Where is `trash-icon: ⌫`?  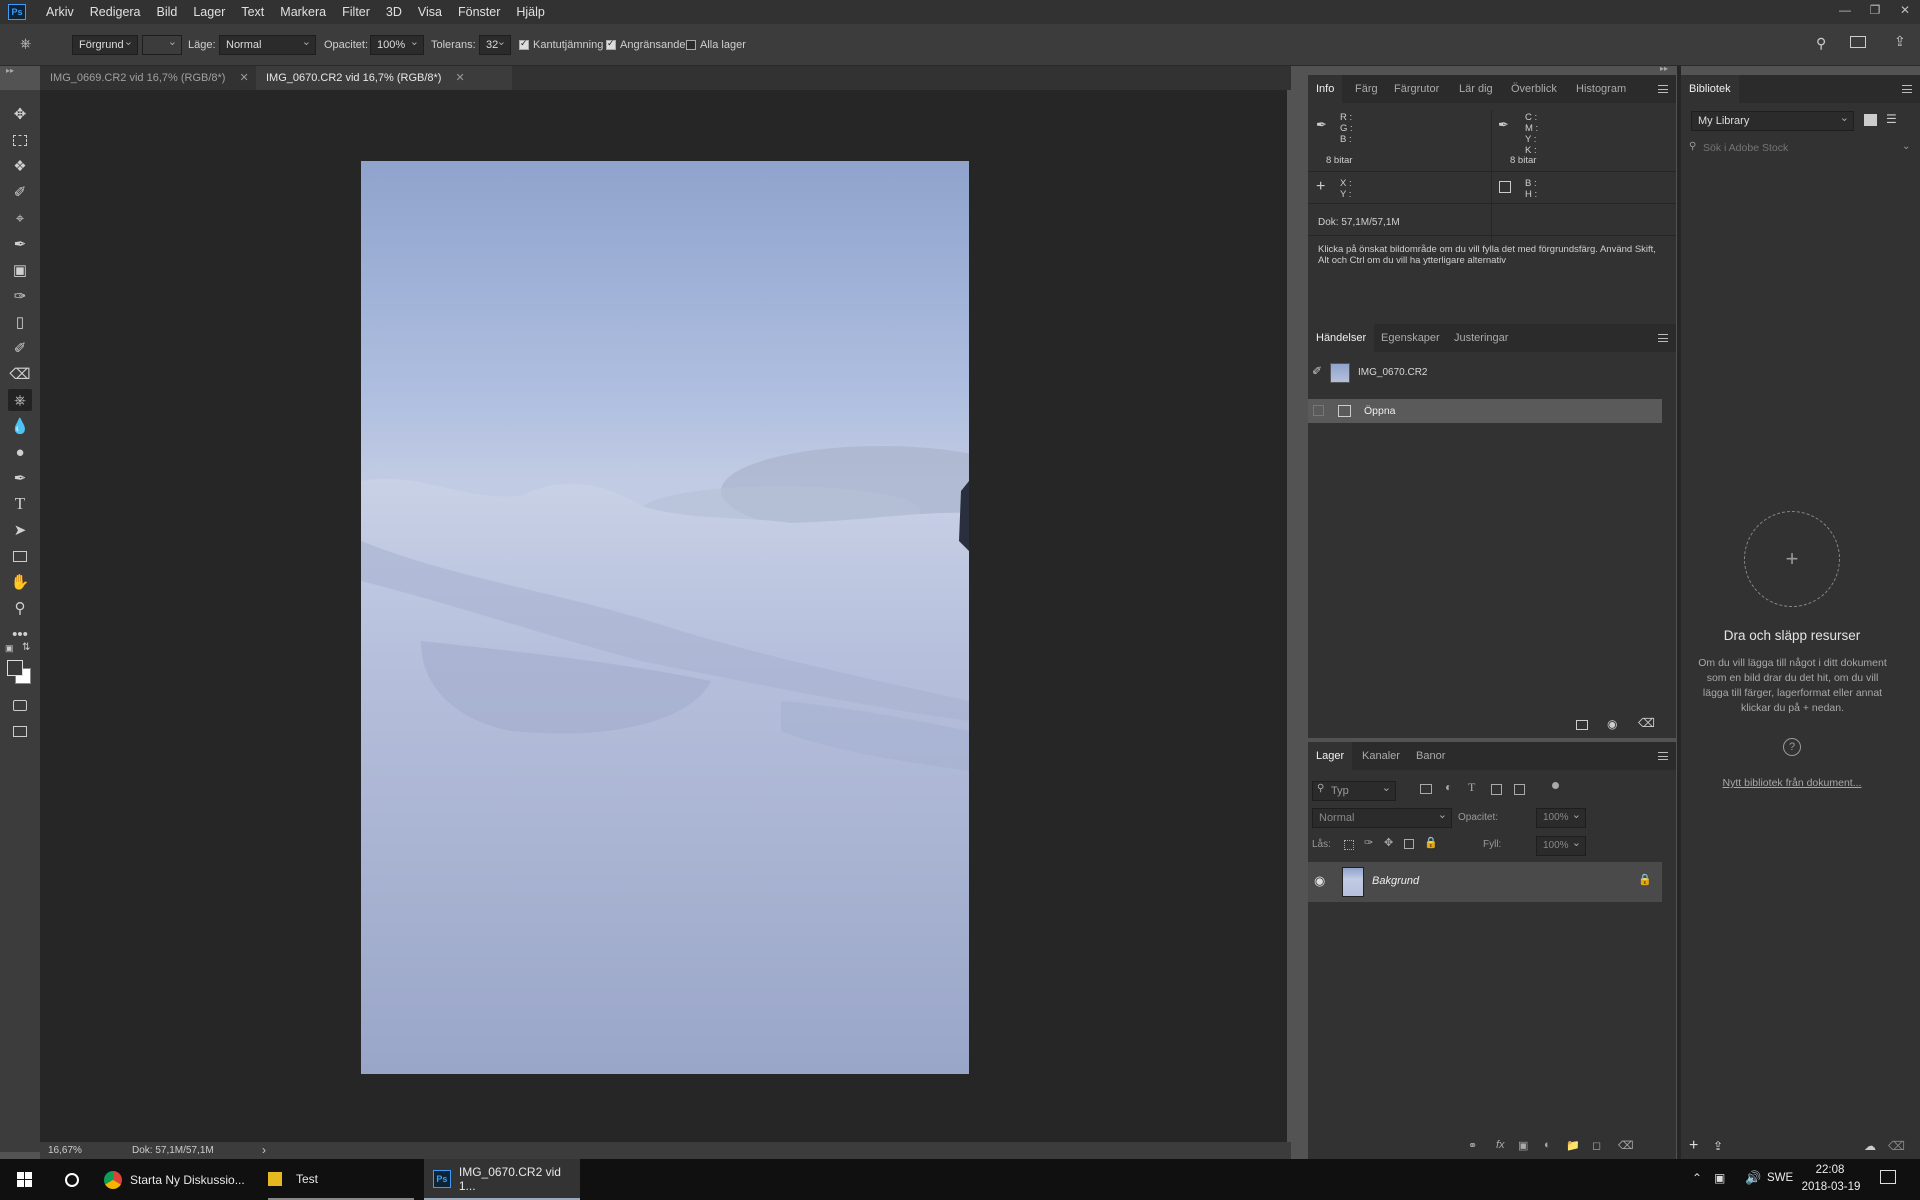 trash-icon: ⌫ is located at coordinates (1646, 723).